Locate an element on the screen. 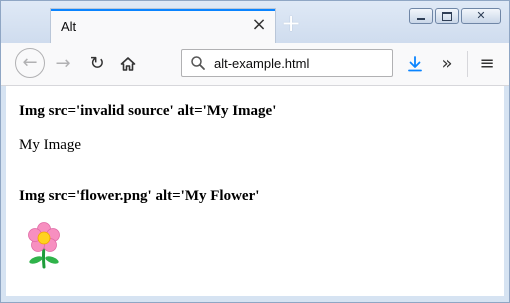  close-icon: ✕ is located at coordinates (481, 15).